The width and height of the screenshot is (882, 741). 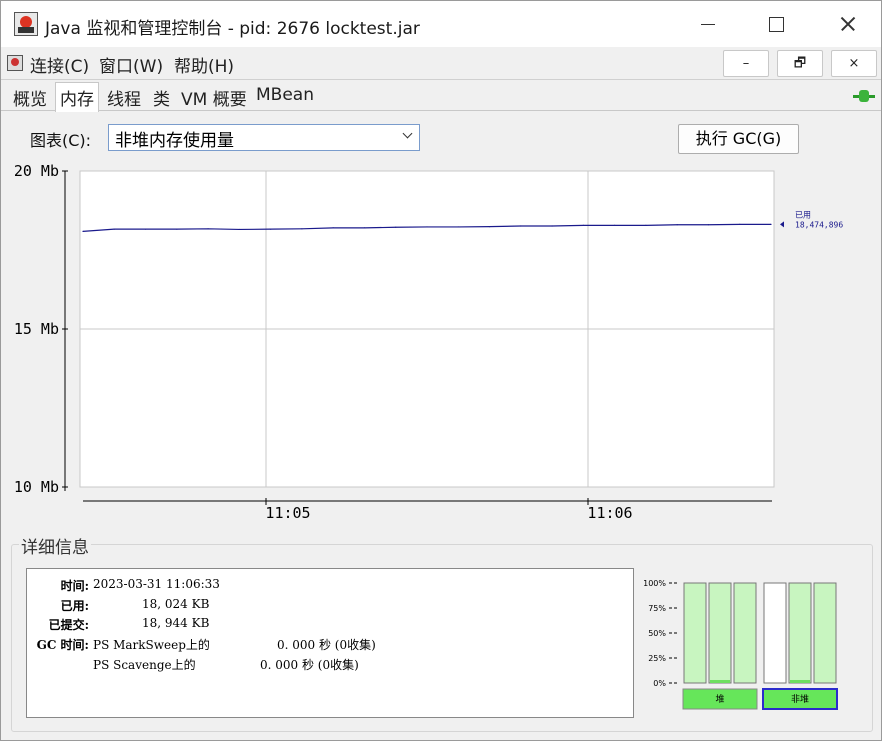 What do you see at coordinates (408, 135) in the screenshot?
I see `chevron-down-icon` at bounding box center [408, 135].